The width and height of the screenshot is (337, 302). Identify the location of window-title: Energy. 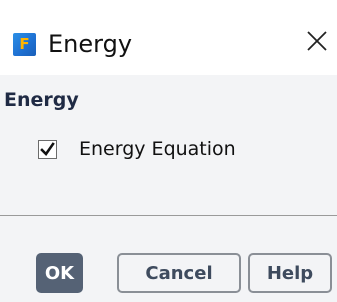
(90, 44).